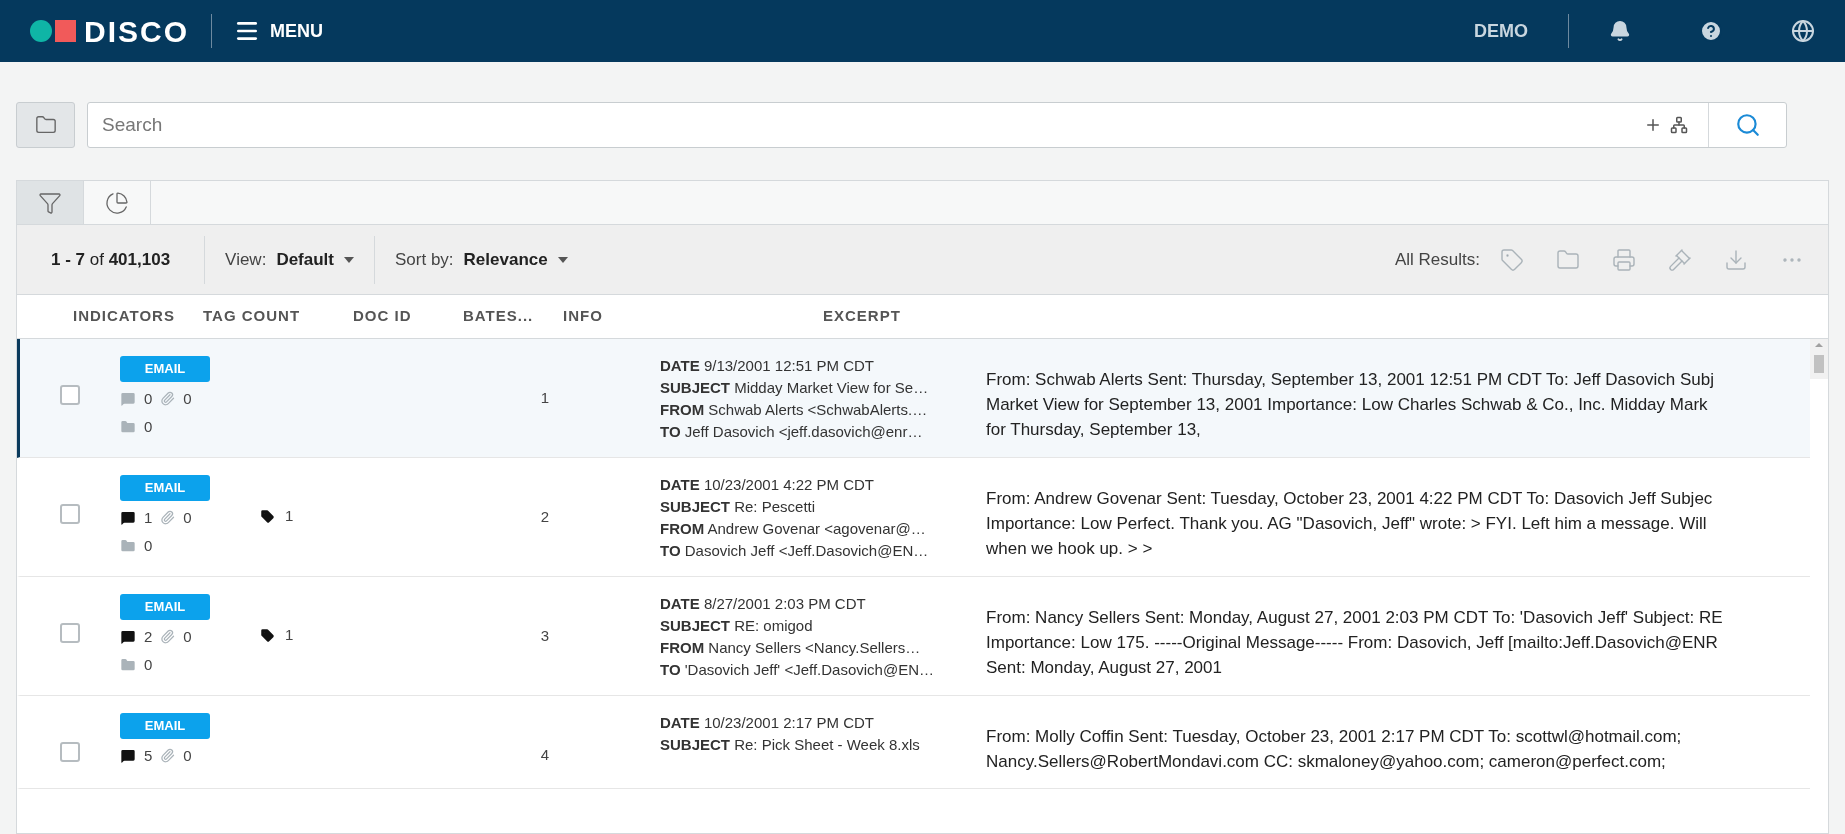 The image size is (1845, 834). Describe the element at coordinates (148, 755) in the screenshot. I see `comment-count: 5` at that location.